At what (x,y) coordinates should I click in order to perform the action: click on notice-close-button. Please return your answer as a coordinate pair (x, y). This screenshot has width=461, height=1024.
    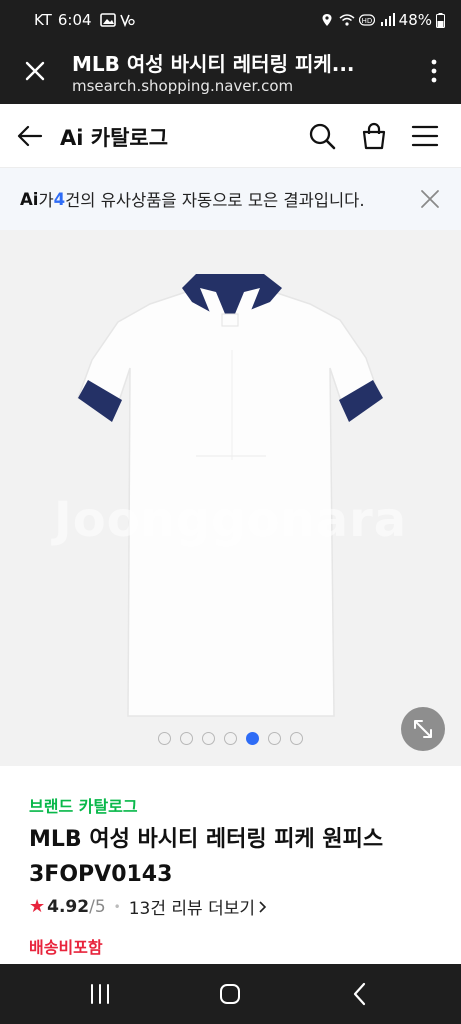
    Looking at the image, I should click on (430, 199).